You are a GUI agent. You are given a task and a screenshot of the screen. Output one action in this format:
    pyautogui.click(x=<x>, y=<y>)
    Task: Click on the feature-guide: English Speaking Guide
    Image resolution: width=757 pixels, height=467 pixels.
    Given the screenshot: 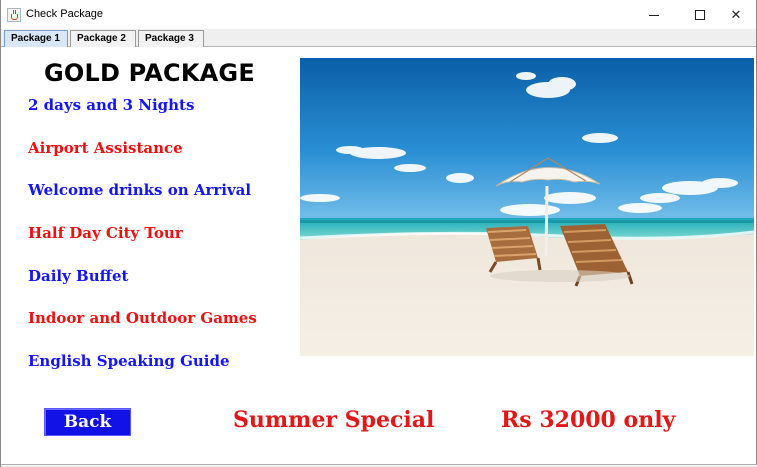 What is the action you would take?
    pyautogui.click(x=129, y=361)
    